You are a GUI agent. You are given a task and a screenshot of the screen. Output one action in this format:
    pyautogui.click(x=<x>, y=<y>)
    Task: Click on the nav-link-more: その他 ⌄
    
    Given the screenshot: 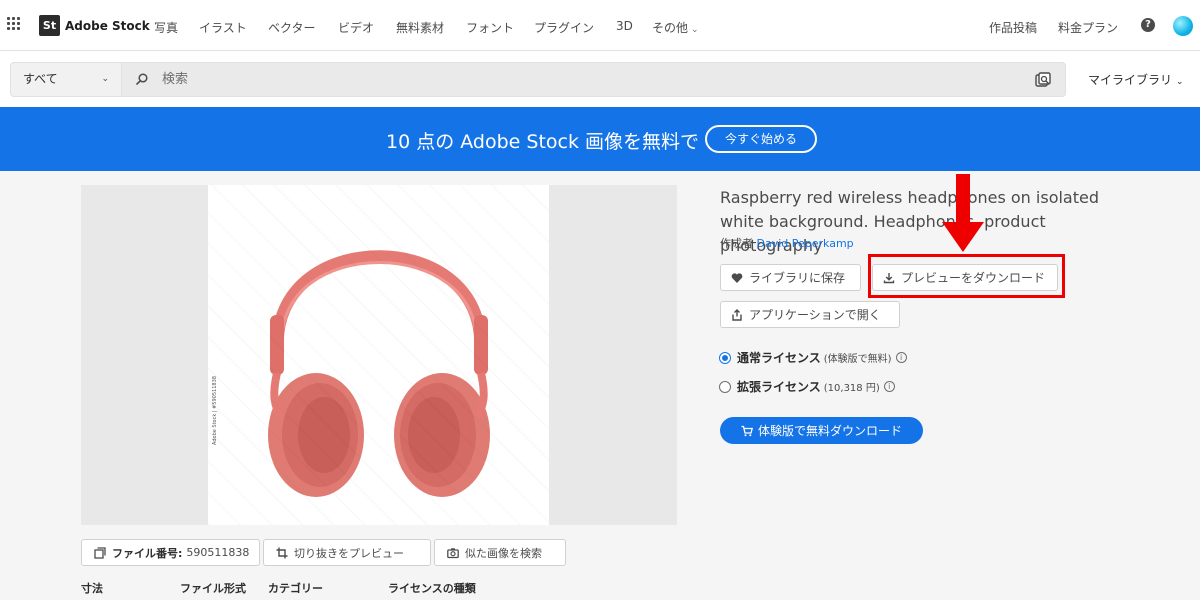 What is the action you would take?
    pyautogui.click(x=675, y=27)
    